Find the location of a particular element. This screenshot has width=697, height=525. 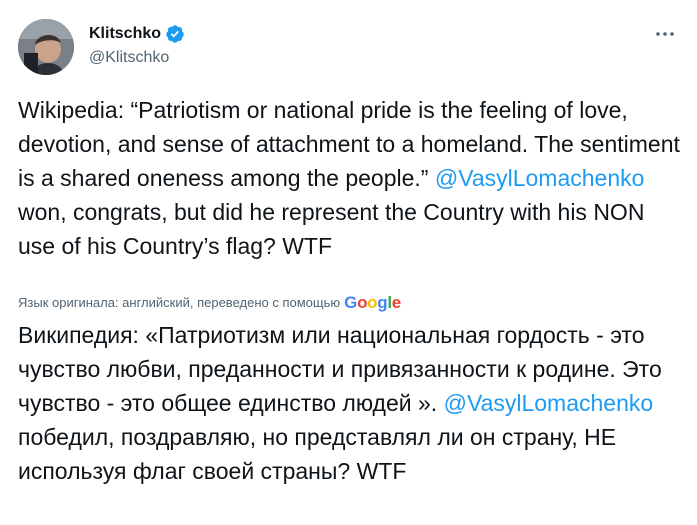

google-logo-letter: G is located at coordinates (351, 302).